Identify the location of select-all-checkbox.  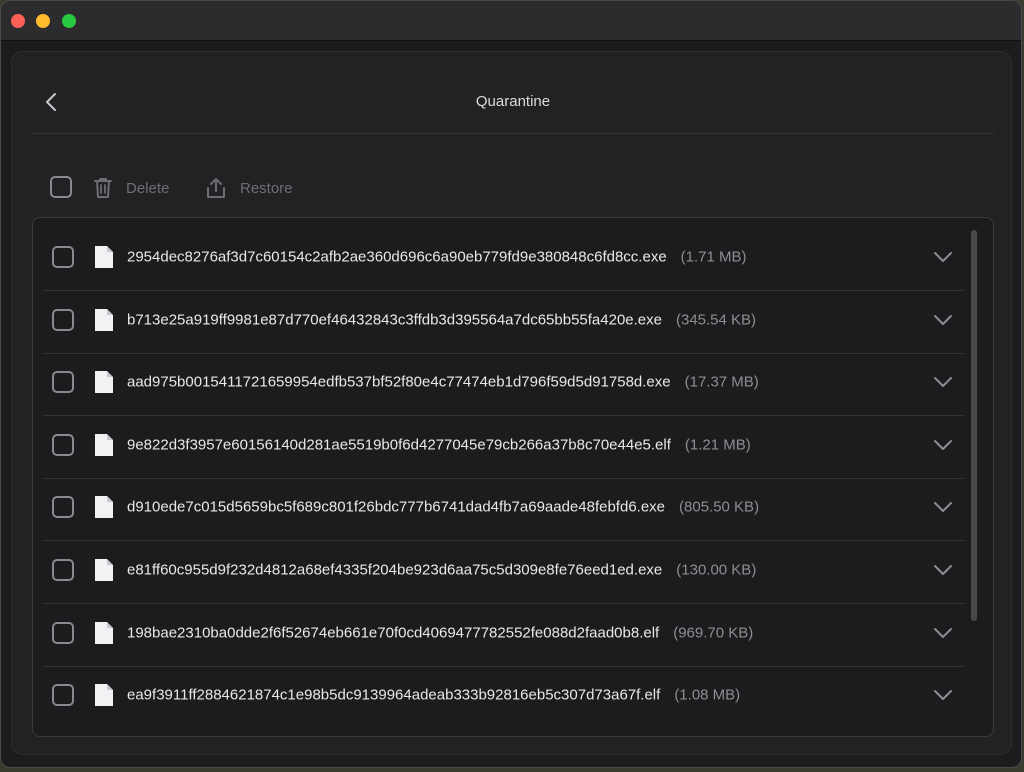
(61, 187).